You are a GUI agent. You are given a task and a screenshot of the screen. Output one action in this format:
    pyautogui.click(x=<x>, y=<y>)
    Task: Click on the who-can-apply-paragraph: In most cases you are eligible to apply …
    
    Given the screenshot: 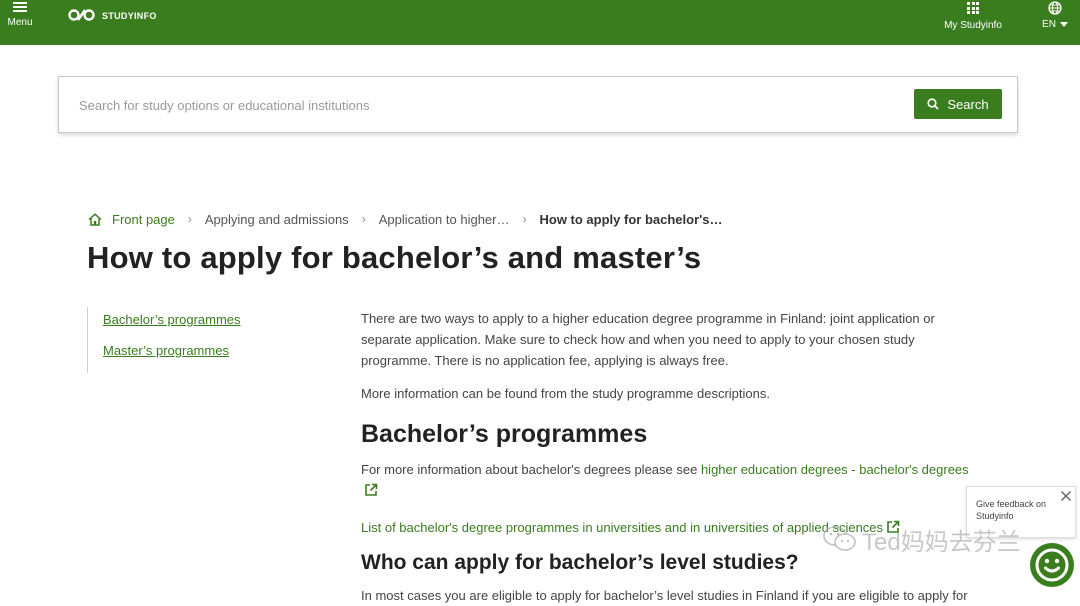 What is the action you would take?
    pyautogui.click(x=664, y=595)
    